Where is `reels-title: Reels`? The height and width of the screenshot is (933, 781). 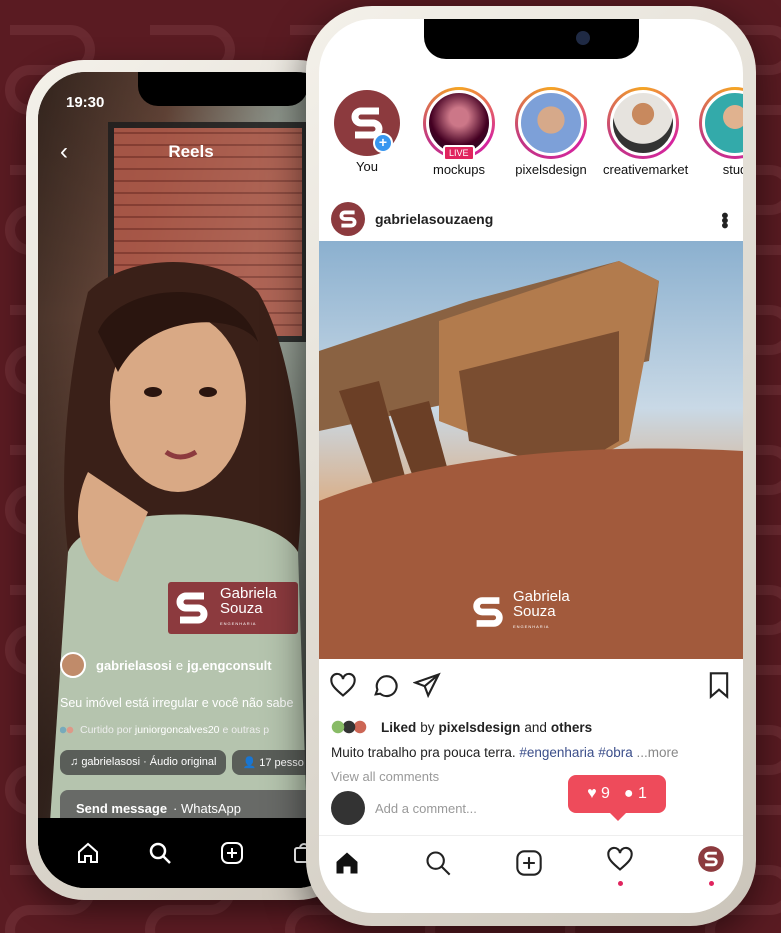 reels-title: Reels is located at coordinates (191, 151).